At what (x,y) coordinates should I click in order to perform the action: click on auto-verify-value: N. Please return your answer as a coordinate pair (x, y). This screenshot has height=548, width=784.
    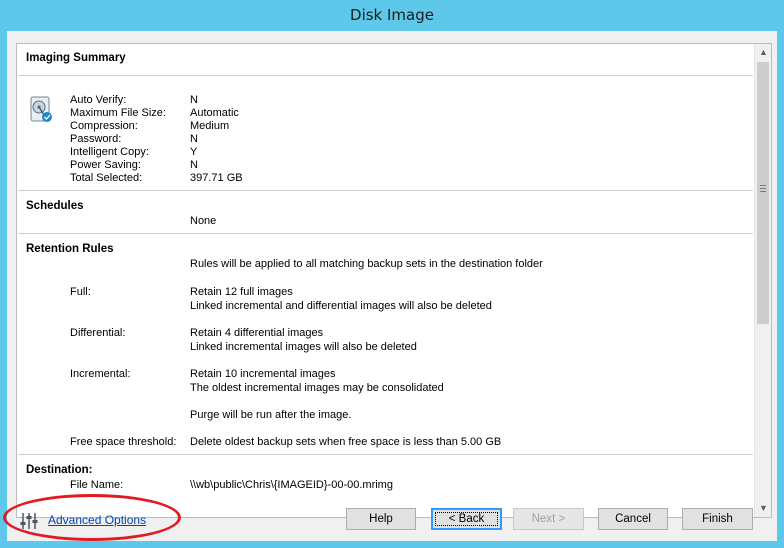
    Looking at the image, I should click on (194, 100).